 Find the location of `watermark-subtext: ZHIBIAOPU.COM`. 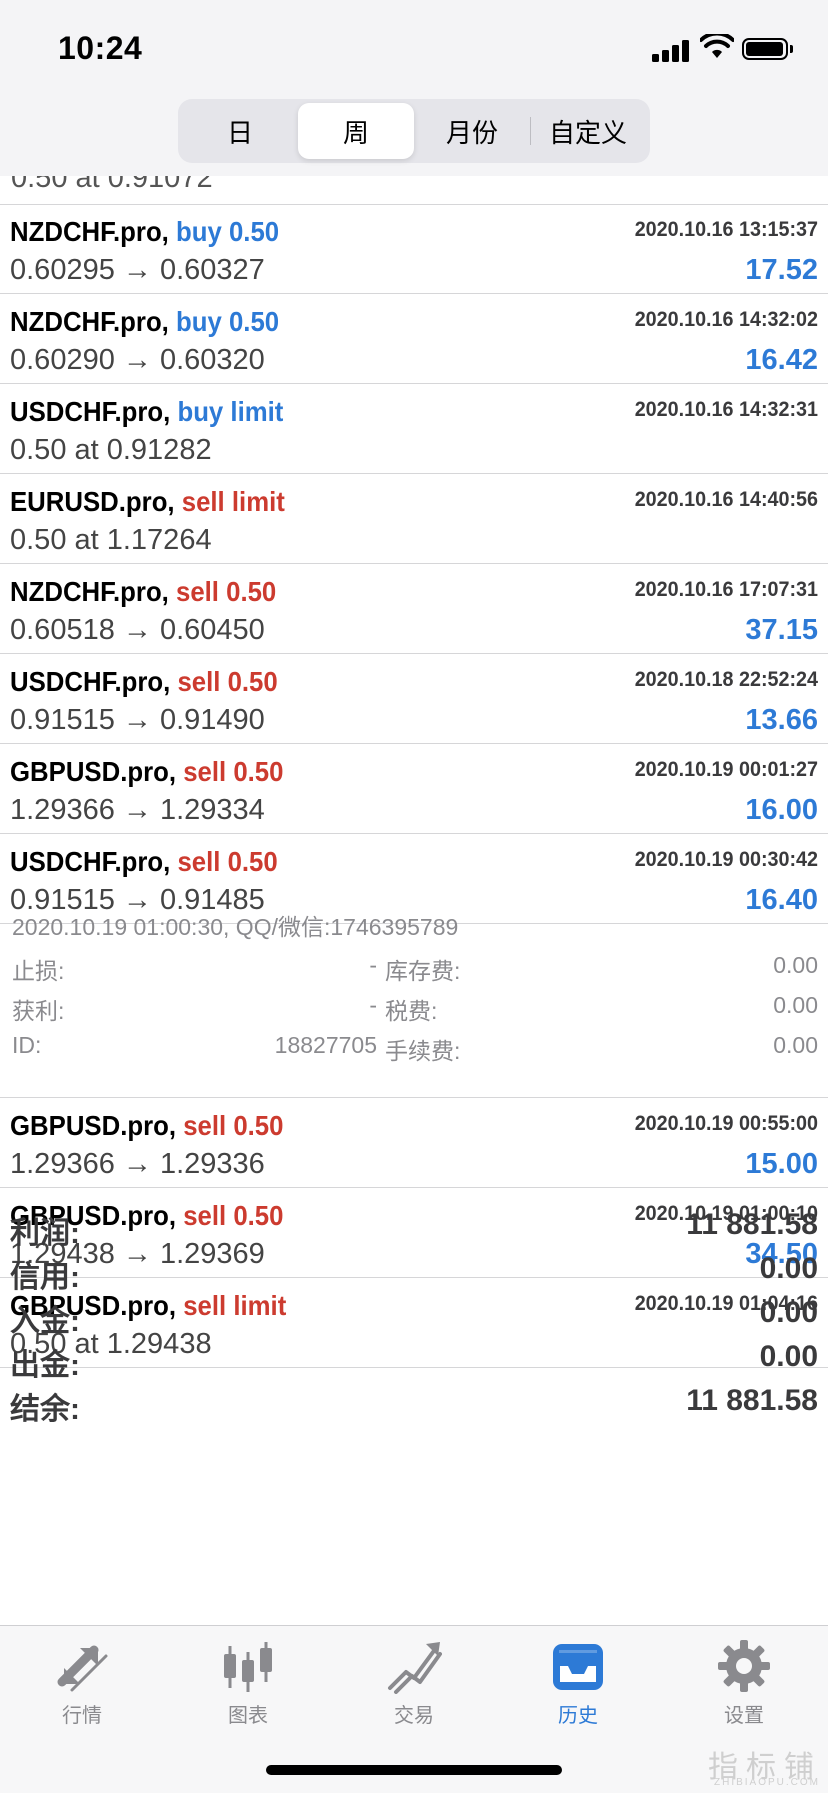

watermark-subtext: ZHIBIAOPU.COM is located at coordinates (766, 1782).